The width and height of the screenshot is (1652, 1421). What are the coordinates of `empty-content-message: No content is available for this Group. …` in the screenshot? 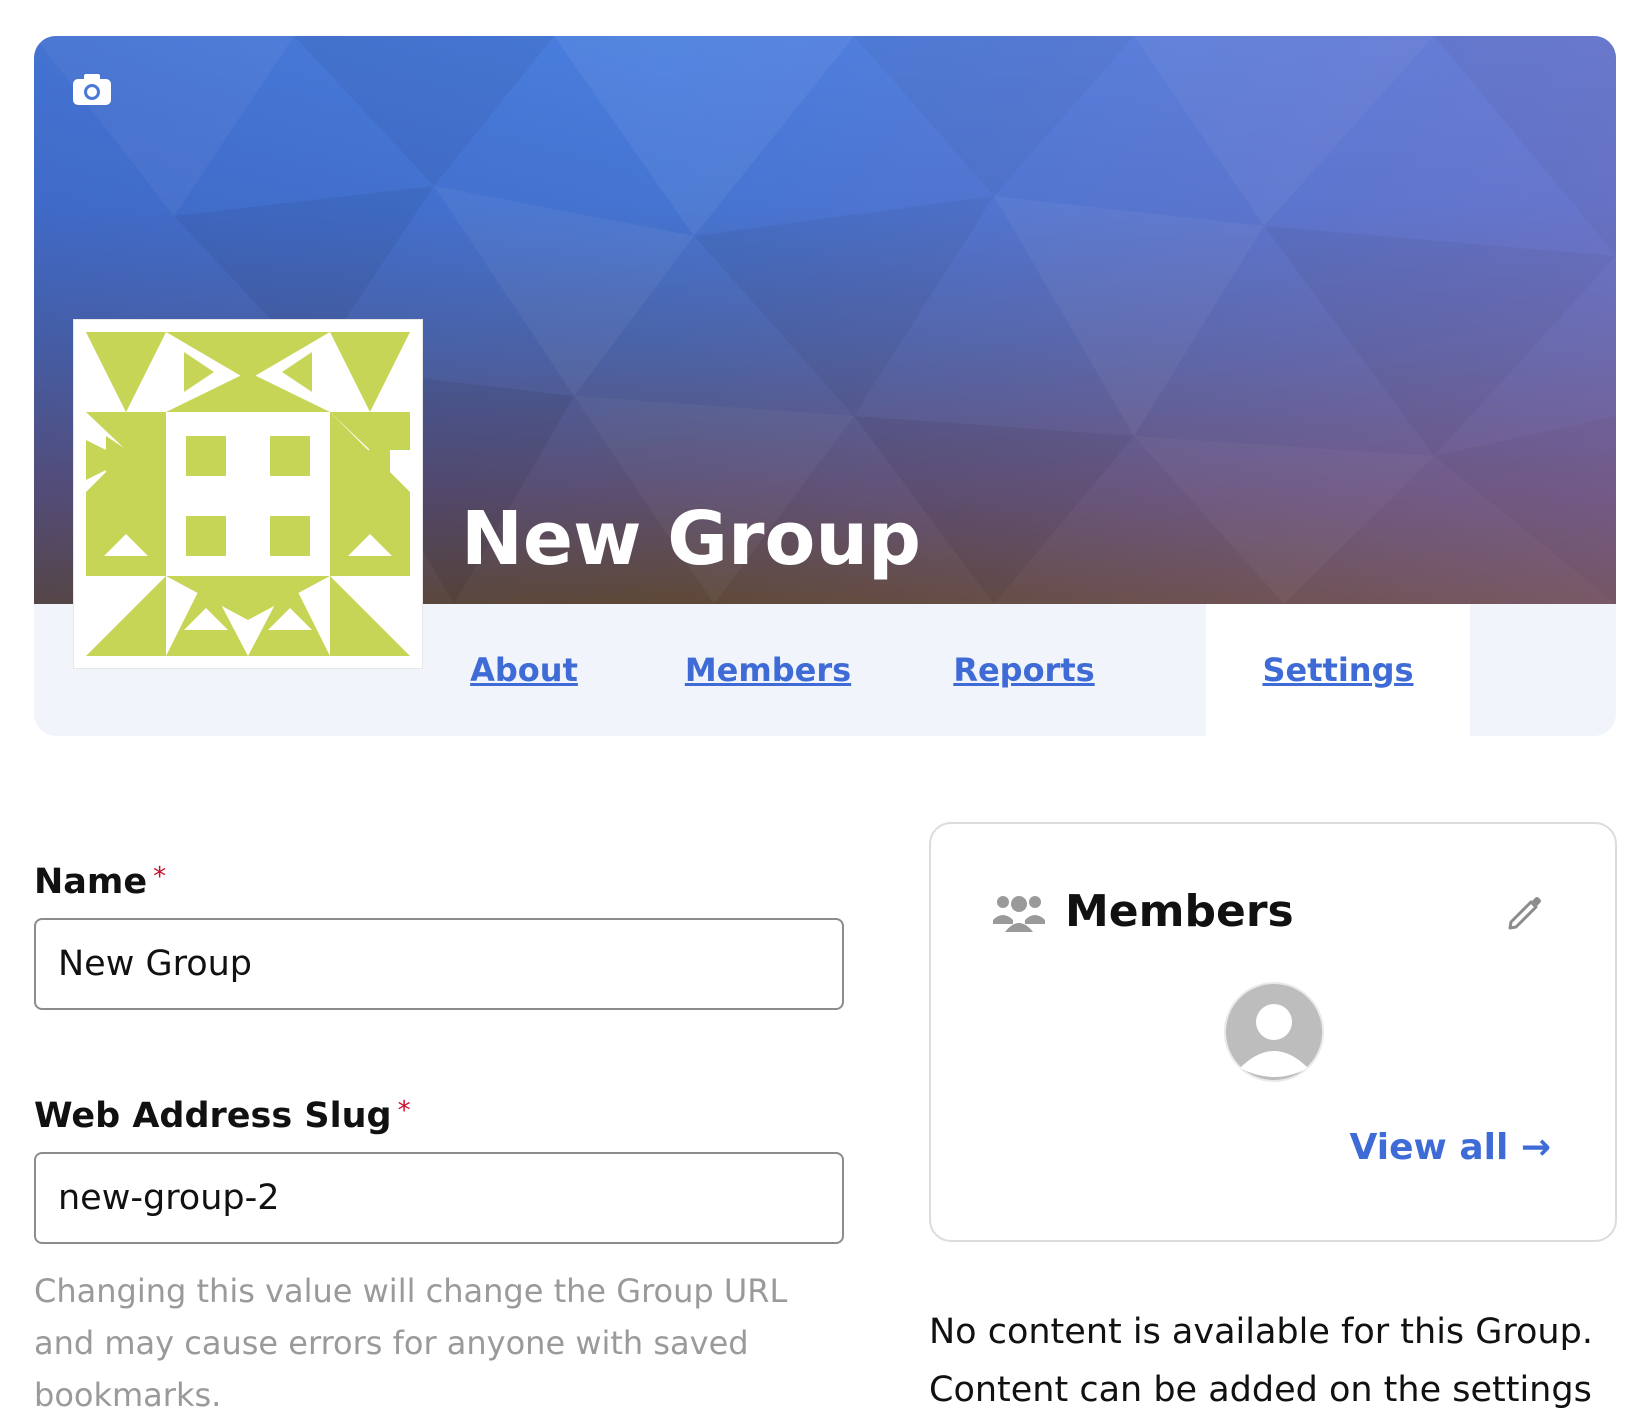 It's located at (1261, 1361).